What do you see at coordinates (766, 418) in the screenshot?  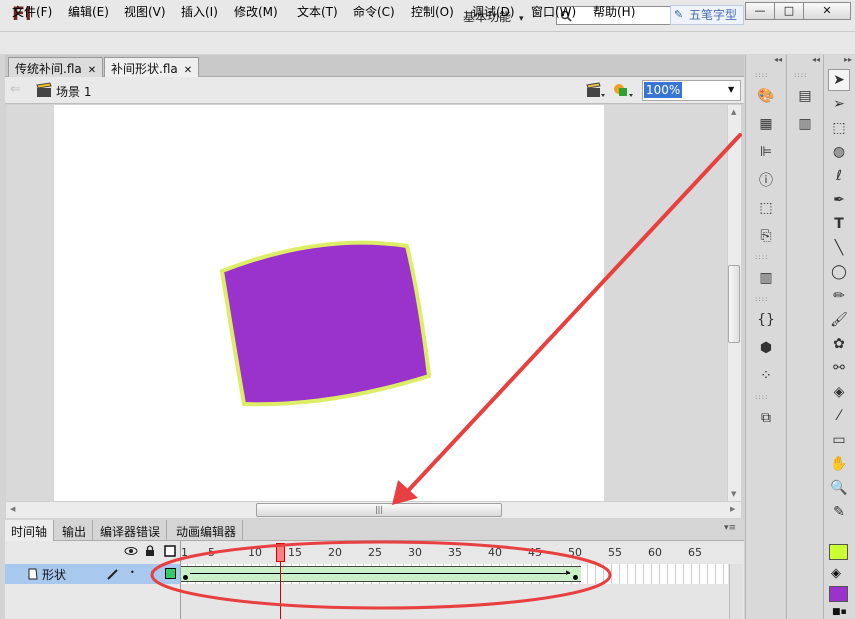 I see `scene-panel-icon: ⧉` at bounding box center [766, 418].